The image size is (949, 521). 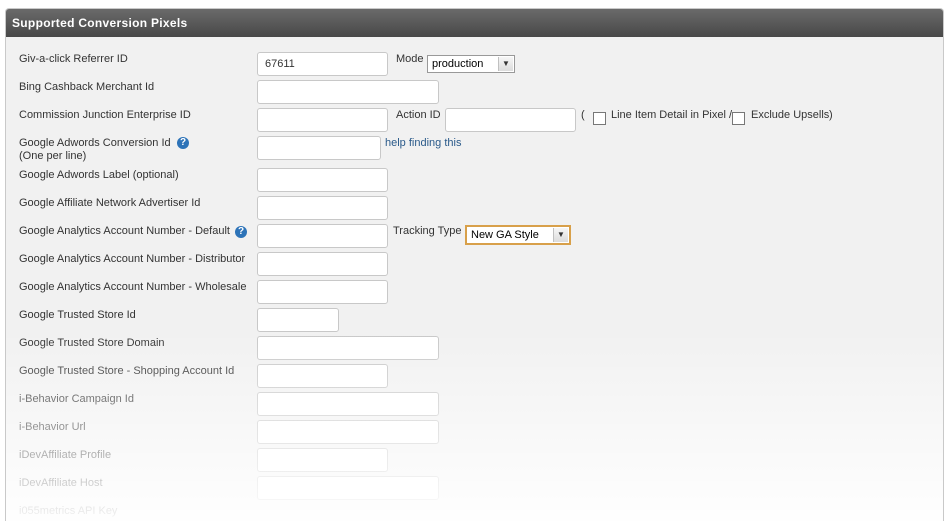 What do you see at coordinates (322, 264) in the screenshot?
I see `ga-distributor-input` at bounding box center [322, 264].